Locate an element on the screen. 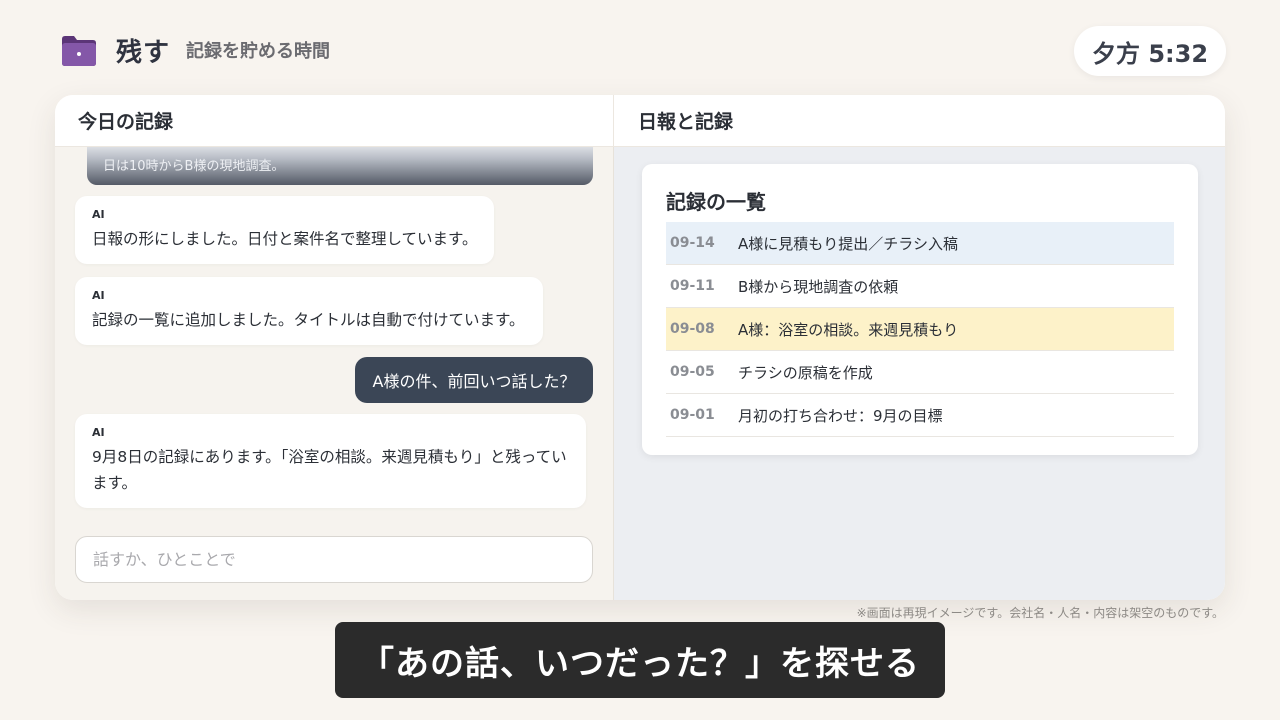 The width and height of the screenshot is (1280, 720). record-row: 09-08 A様：浴室の相談。来週見積もり is located at coordinates (920, 329).